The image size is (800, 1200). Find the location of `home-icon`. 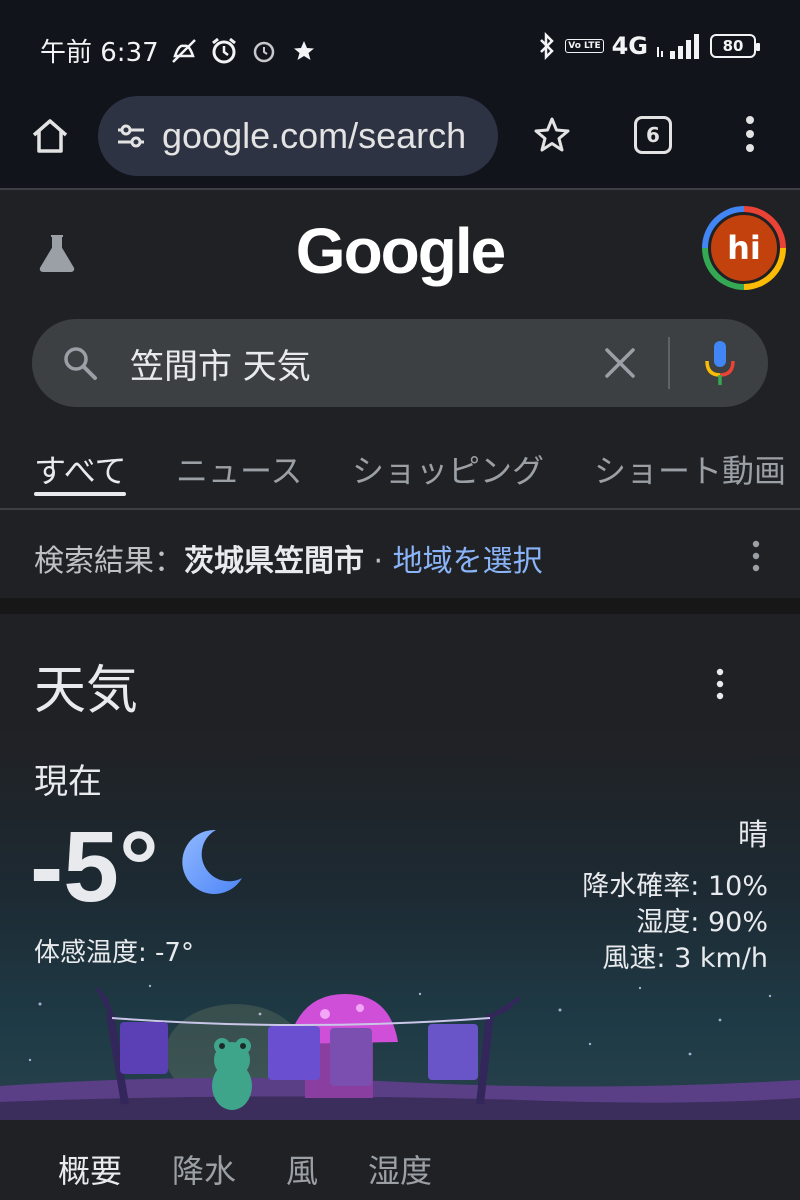

home-icon is located at coordinates (50, 136).